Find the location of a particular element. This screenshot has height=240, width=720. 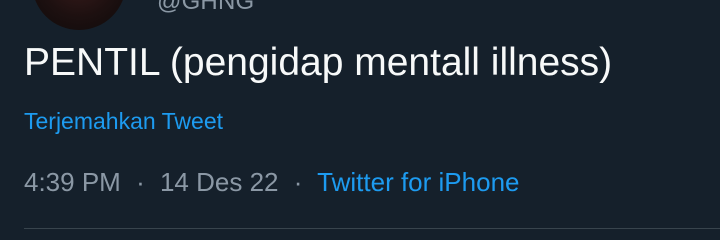

tweet-time: 4:39 PM is located at coordinates (72, 182).